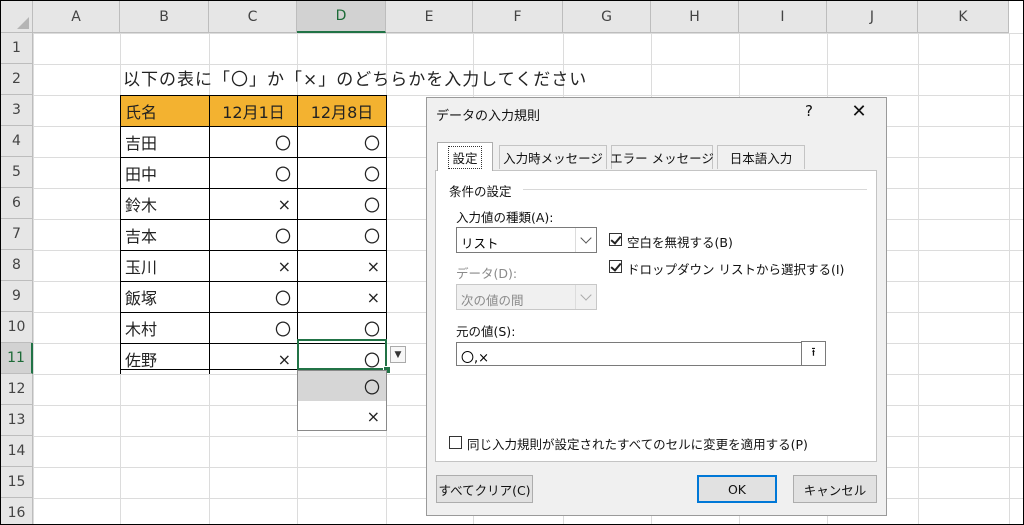  I want to click on tab-error-message: エラー メッセージ, so click(662, 157).